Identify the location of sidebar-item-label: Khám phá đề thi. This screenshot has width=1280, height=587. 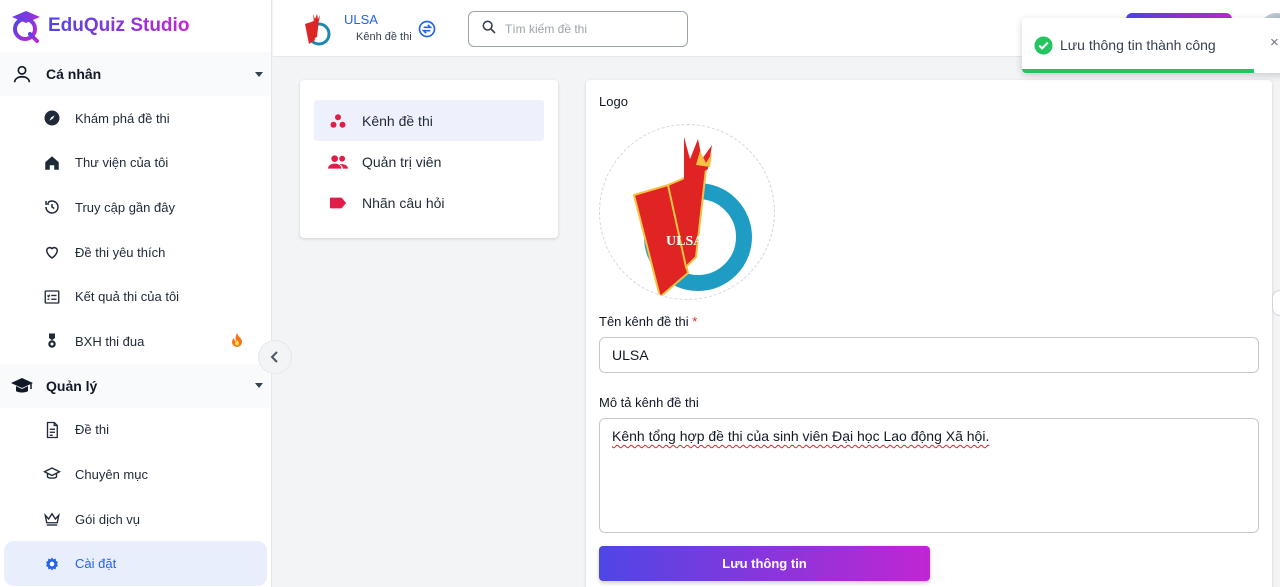
(122, 118).